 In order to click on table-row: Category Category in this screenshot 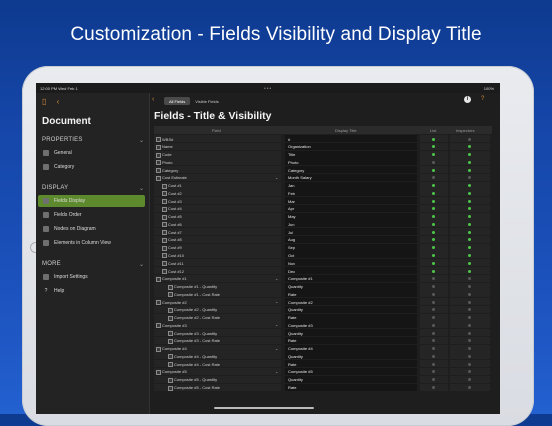, I will do `click(323, 170)`.